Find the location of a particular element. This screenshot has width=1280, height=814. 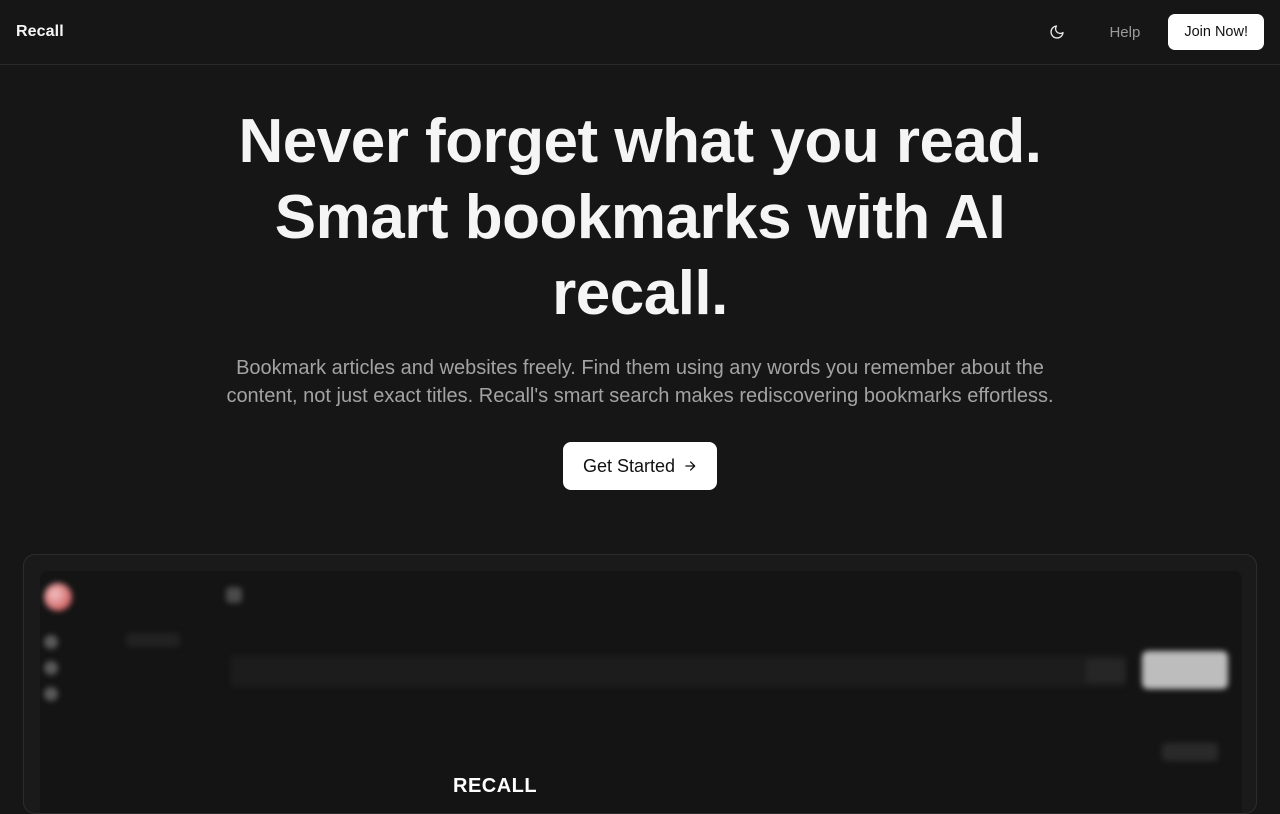

top-navbar: Recall Help Join Now! is located at coordinates (640, 32).